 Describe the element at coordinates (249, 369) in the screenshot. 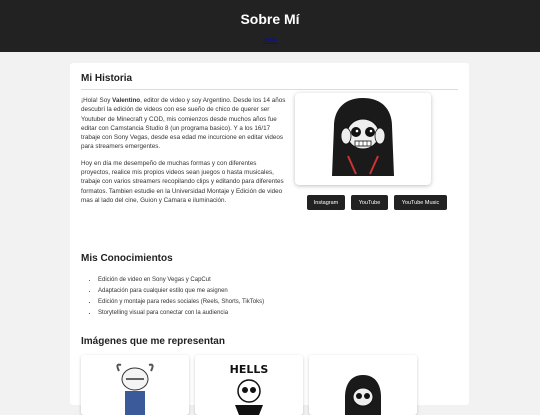

I see `svg-text: HELLS` at that location.